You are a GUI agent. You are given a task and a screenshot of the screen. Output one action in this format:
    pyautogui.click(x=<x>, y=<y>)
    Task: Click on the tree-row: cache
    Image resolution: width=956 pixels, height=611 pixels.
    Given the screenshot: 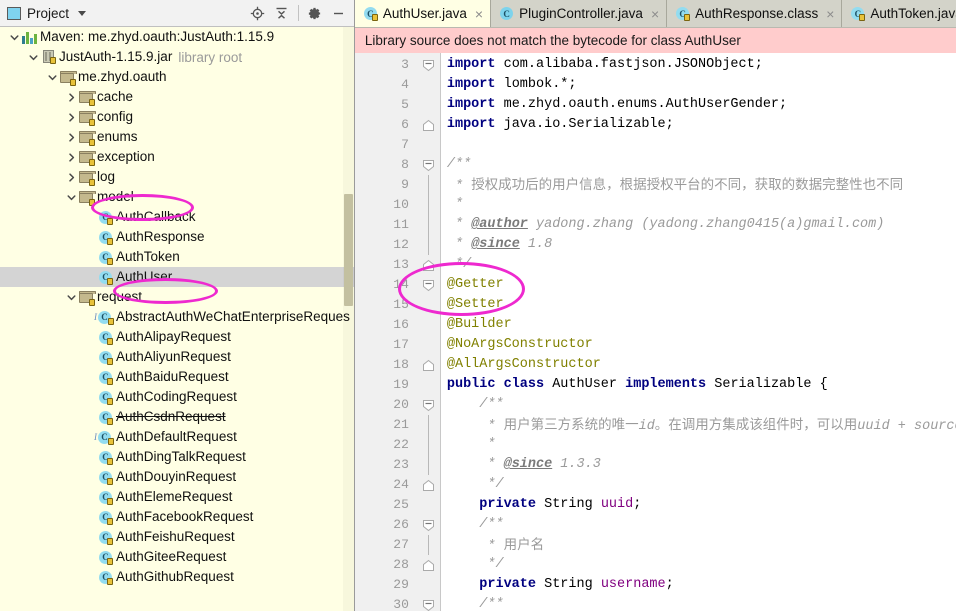 What is the action you would take?
    pyautogui.click(x=177, y=97)
    